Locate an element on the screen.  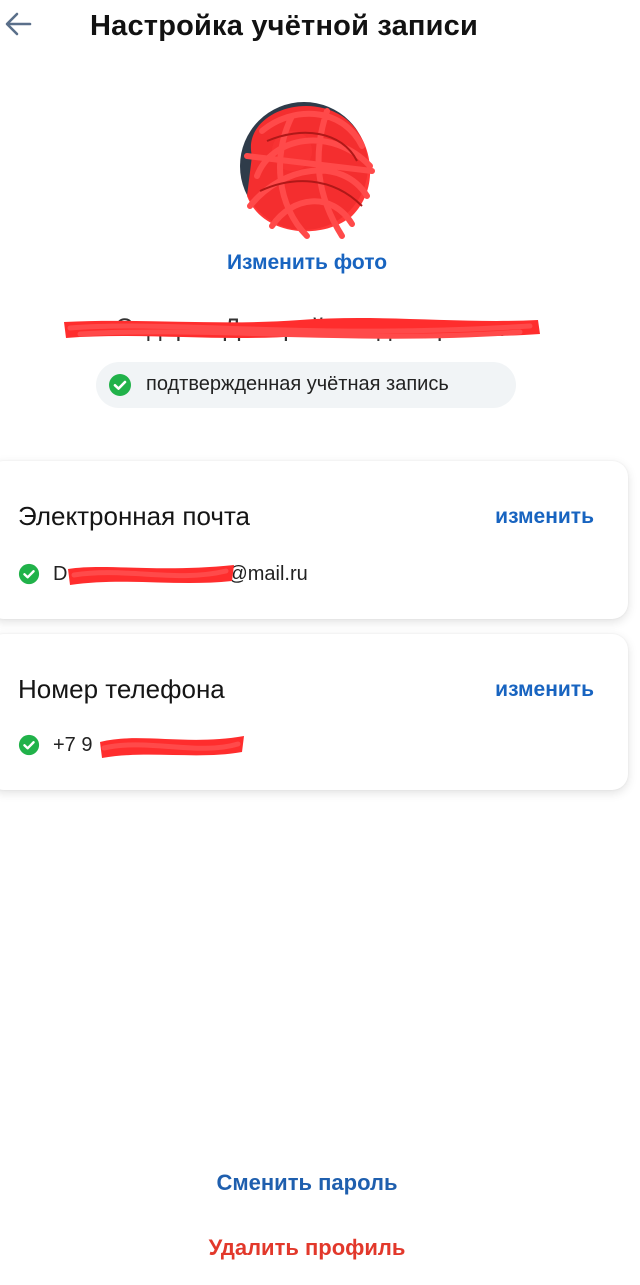
verified-badge: подтвержденная учётная запись is located at coordinates (306, 385).